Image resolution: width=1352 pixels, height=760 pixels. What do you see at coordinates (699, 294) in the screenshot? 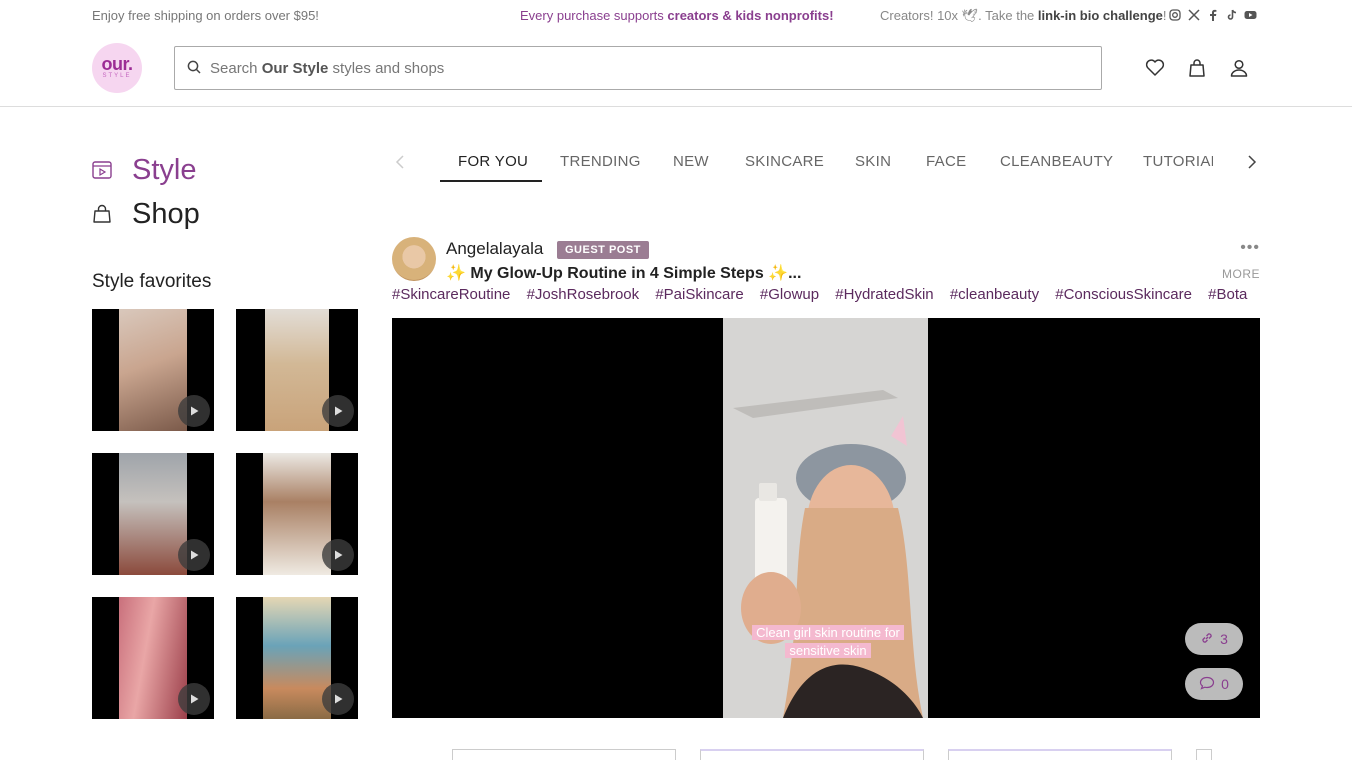
I see `hashtag-link: #PaiSkincare` at bounding box center [699, 294].